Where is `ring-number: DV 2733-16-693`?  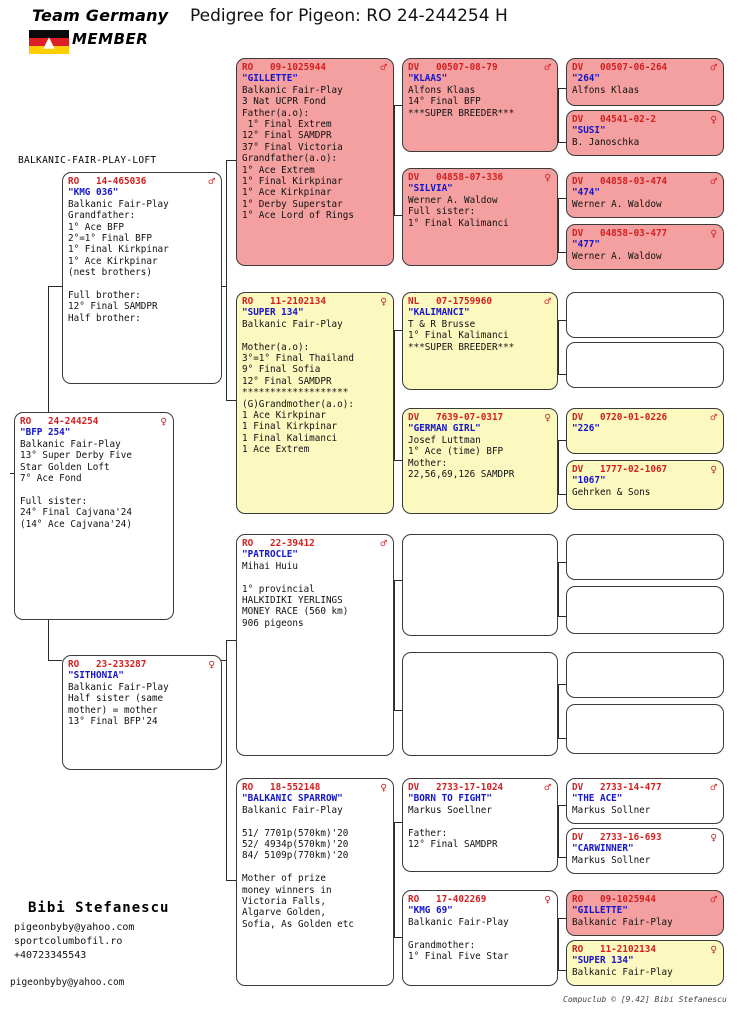 ring-number: DV 2733-16-693 is located at coordinates (617, 837).